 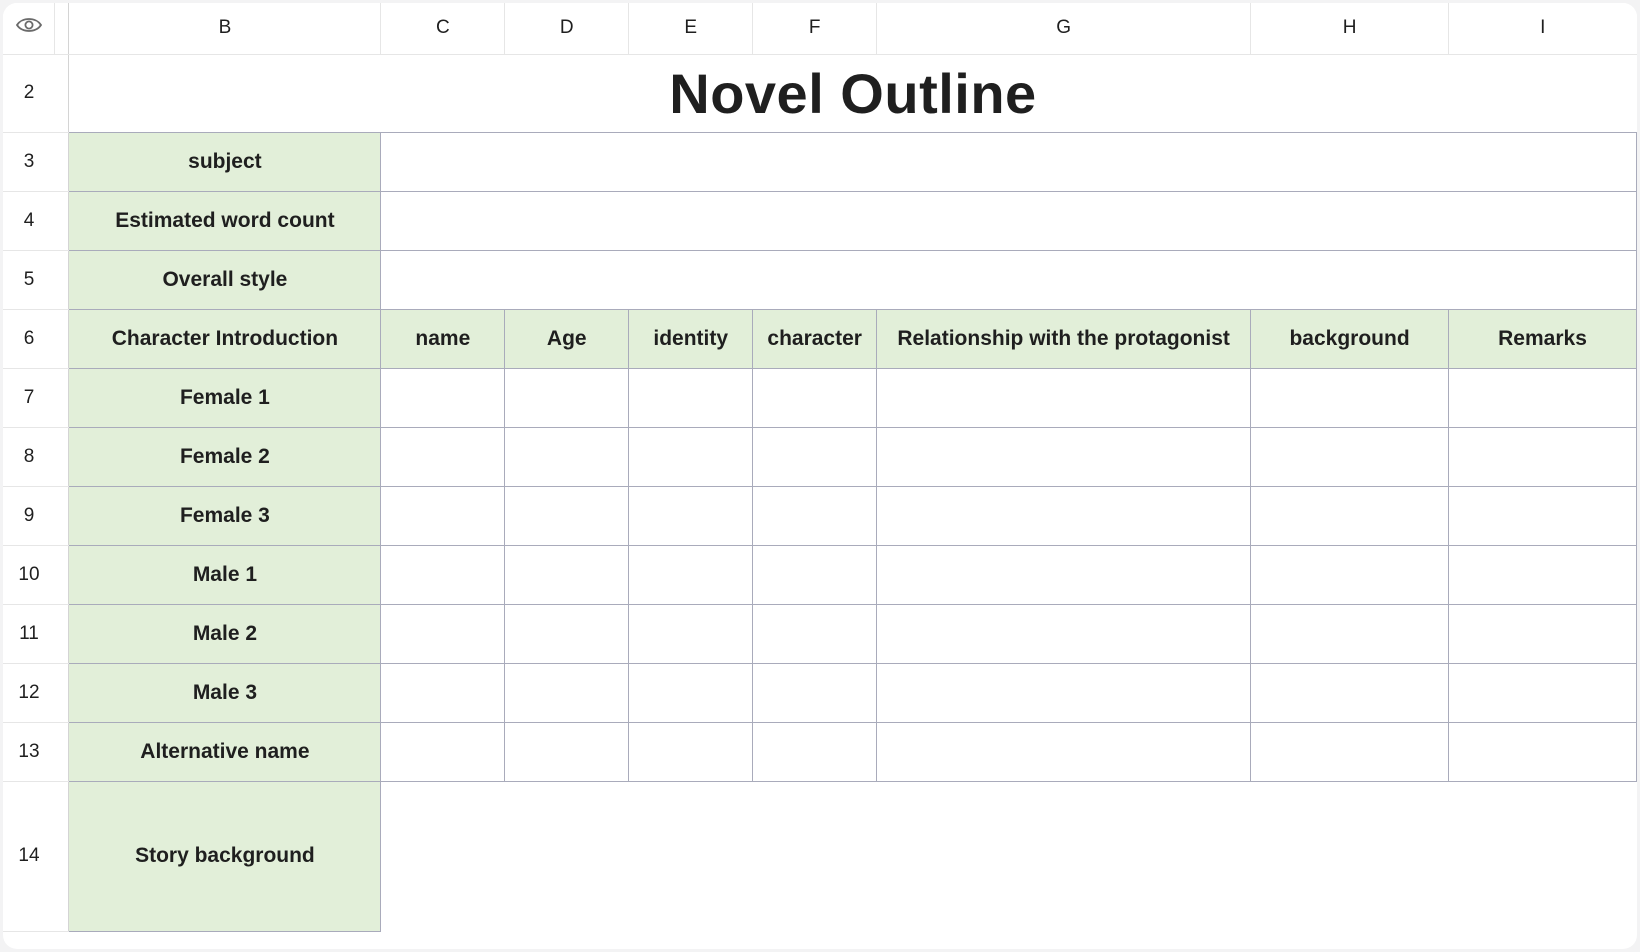 What do you see at coordinates (29, 693) in the screenshot?
I see `row-header-12: 12` at bounding box center [29, 693].